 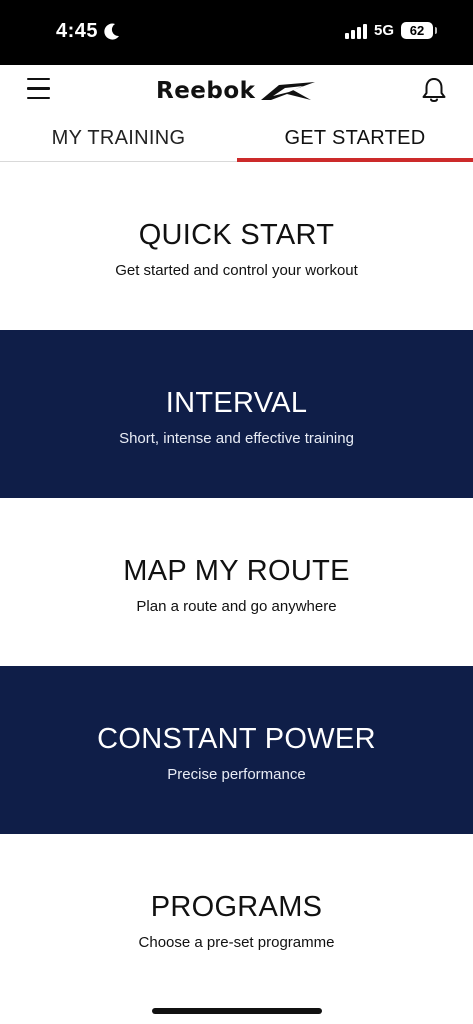 What do you see at coordinates (236, 739) in the screenshot?
I see `card-title: CONSTANT POWER` at bounding box center [236, 739].